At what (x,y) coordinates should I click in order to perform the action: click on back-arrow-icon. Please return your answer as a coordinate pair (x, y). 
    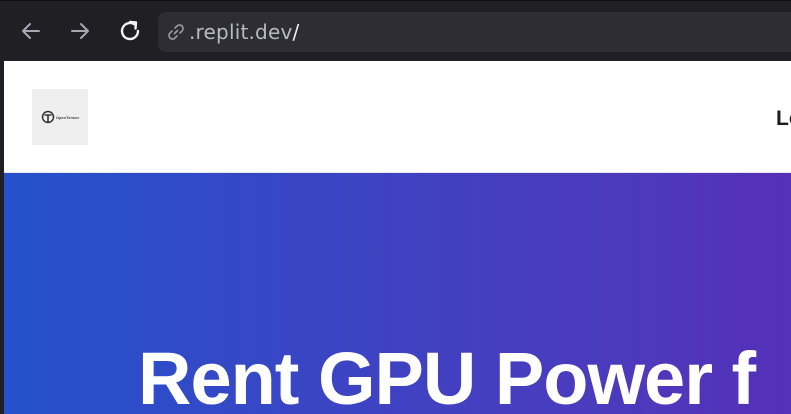
    Looking at the image, I should click on (31, 31).